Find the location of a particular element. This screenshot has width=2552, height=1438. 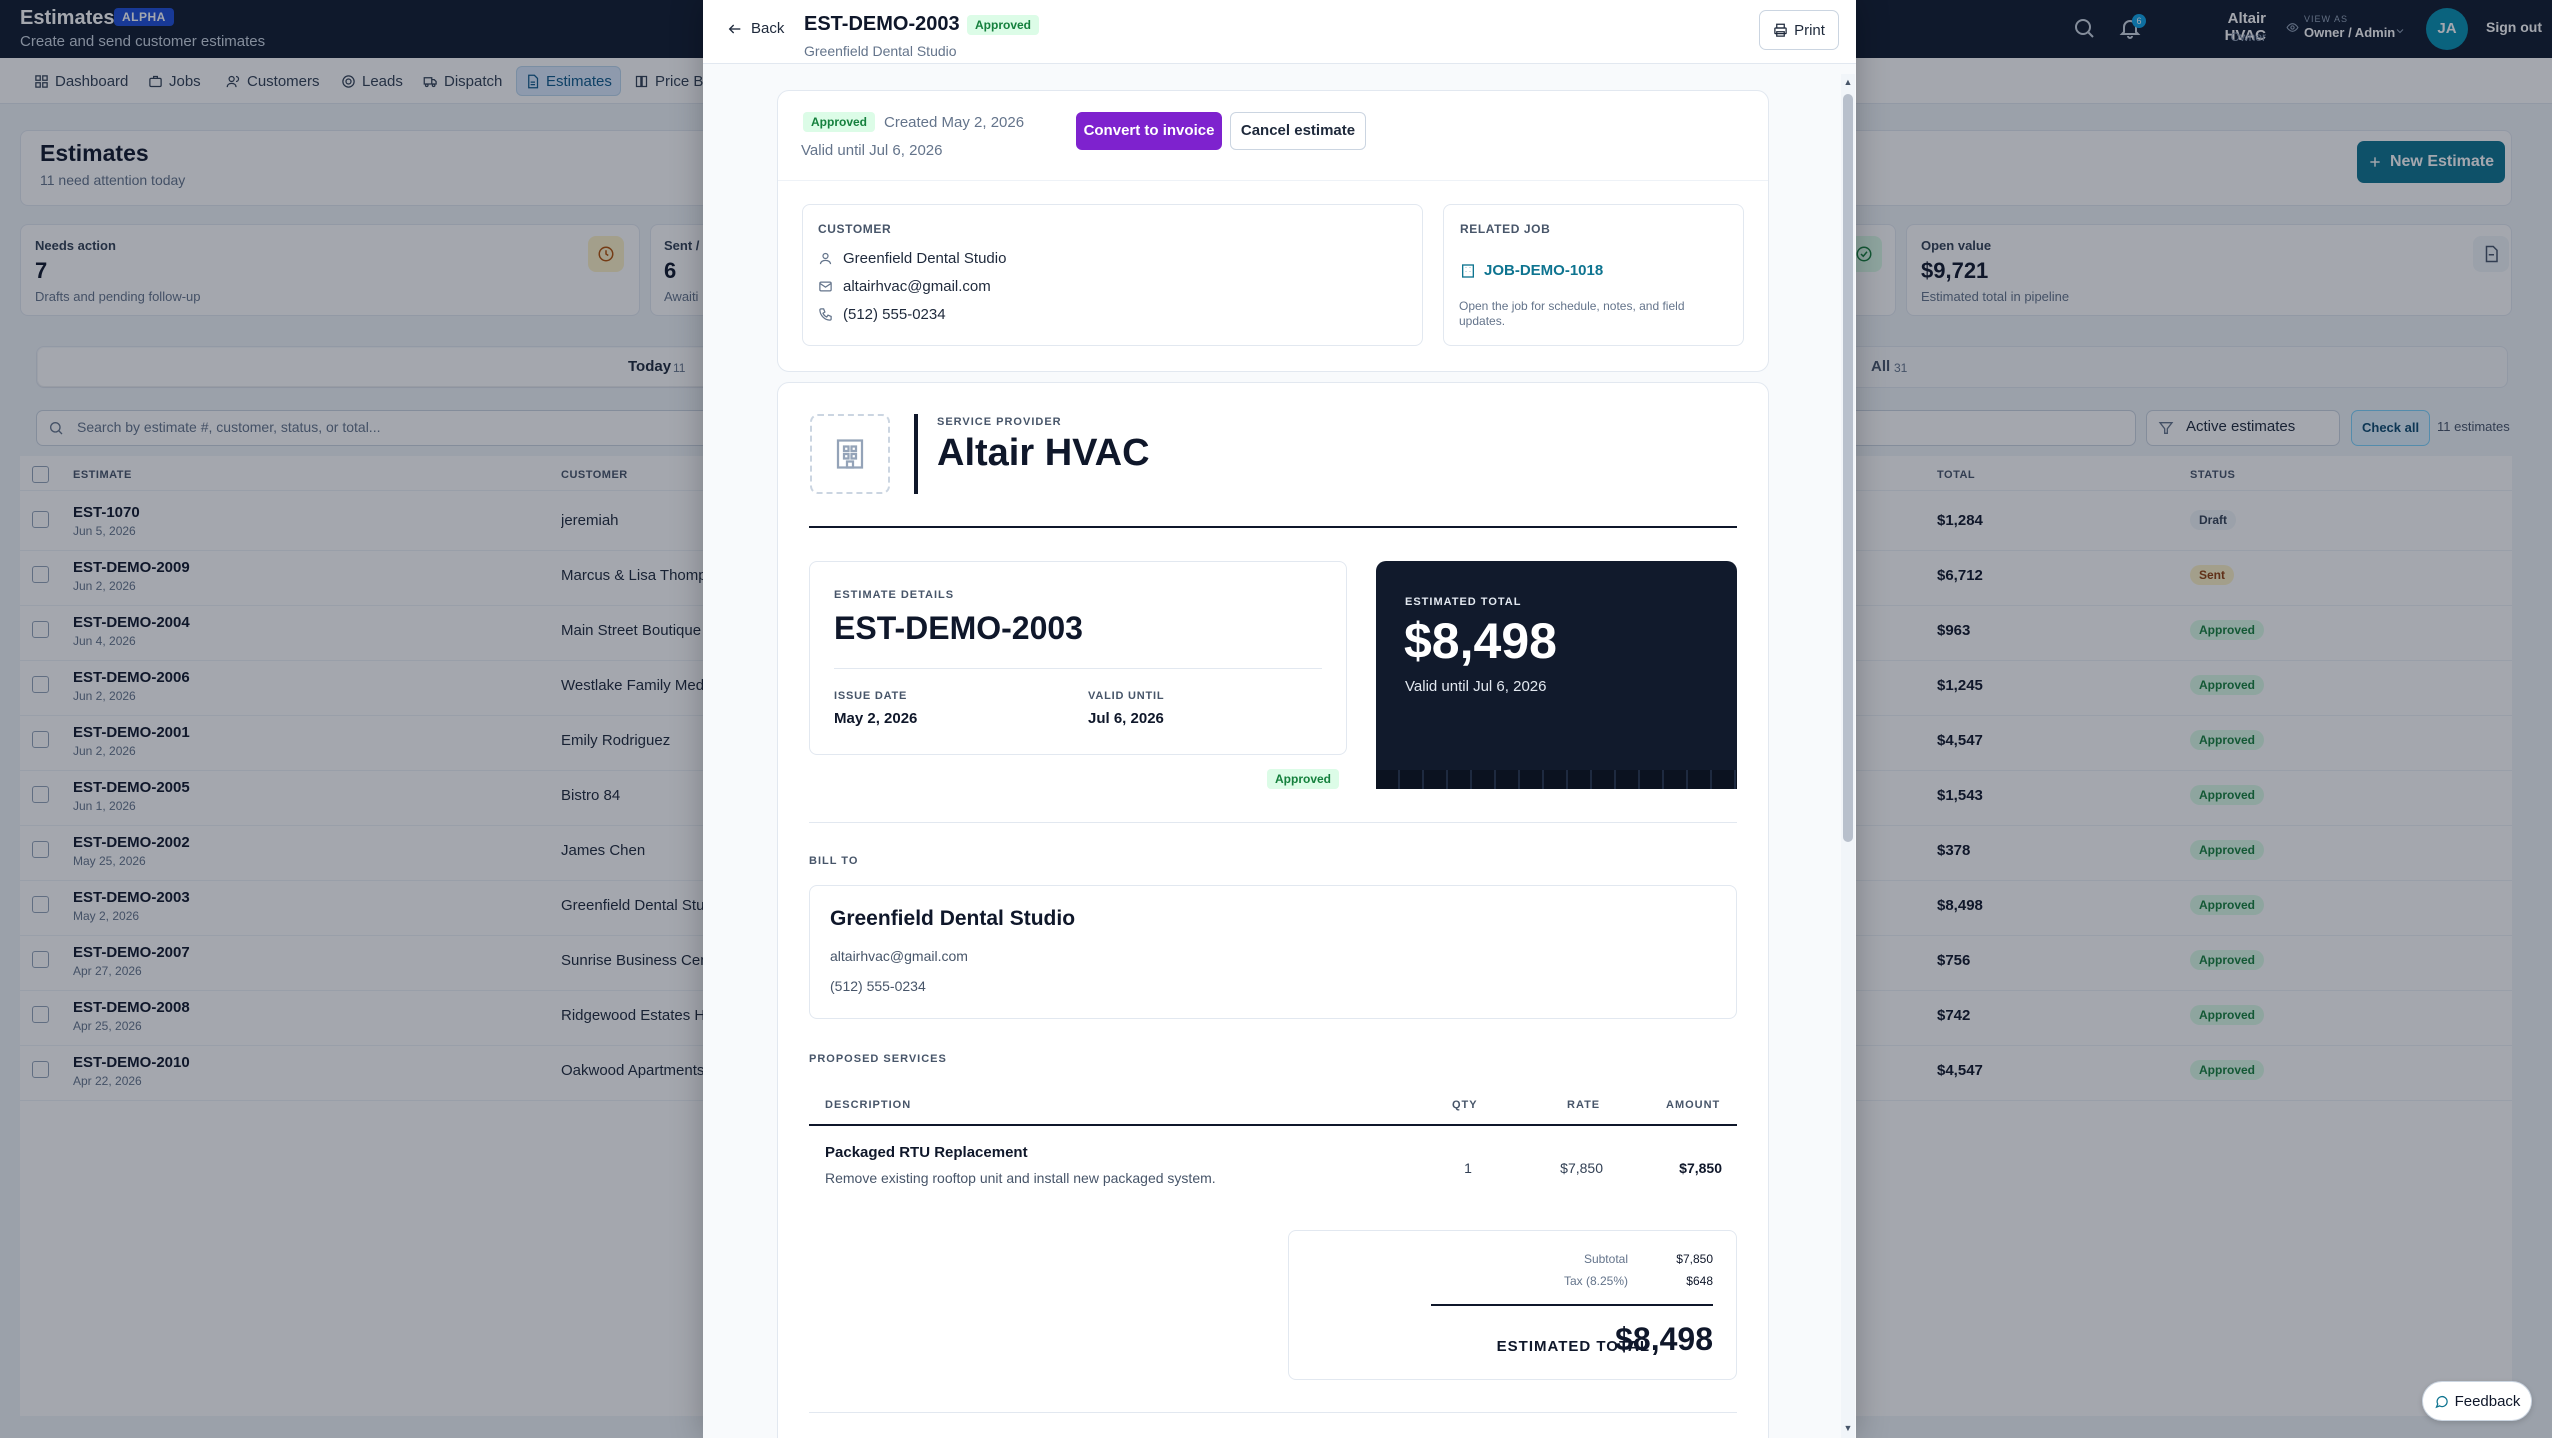

chat-icon is located at coordinates (2441, 1401).